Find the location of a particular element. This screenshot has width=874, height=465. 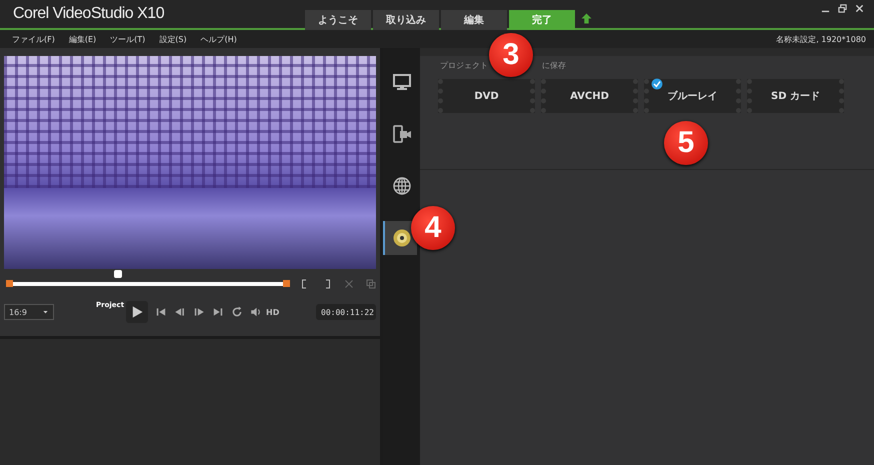

menu-item: ツール(T) is located at coordinates (128, 39).